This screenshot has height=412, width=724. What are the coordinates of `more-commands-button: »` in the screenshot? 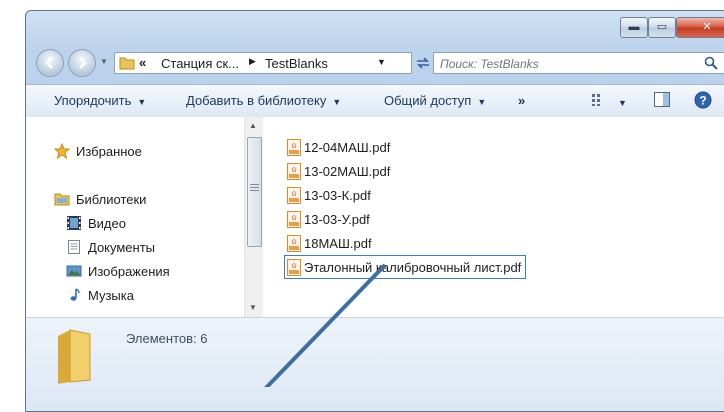 It's located at (521, 100).